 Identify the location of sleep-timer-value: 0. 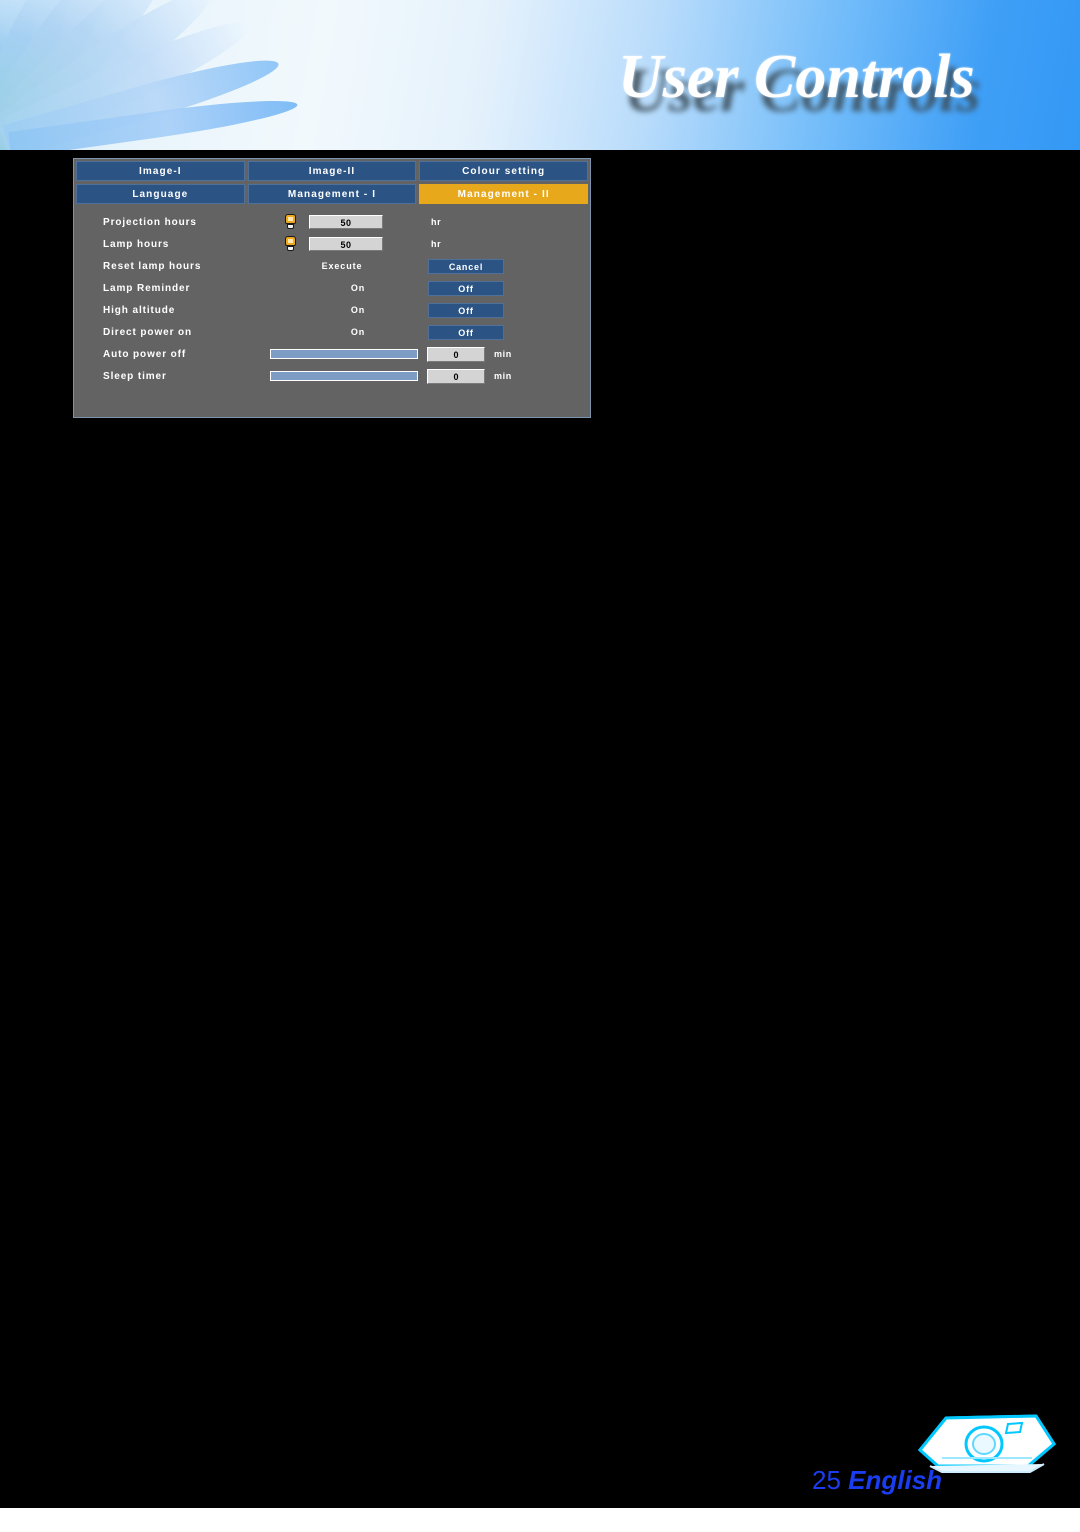
(456, 376).